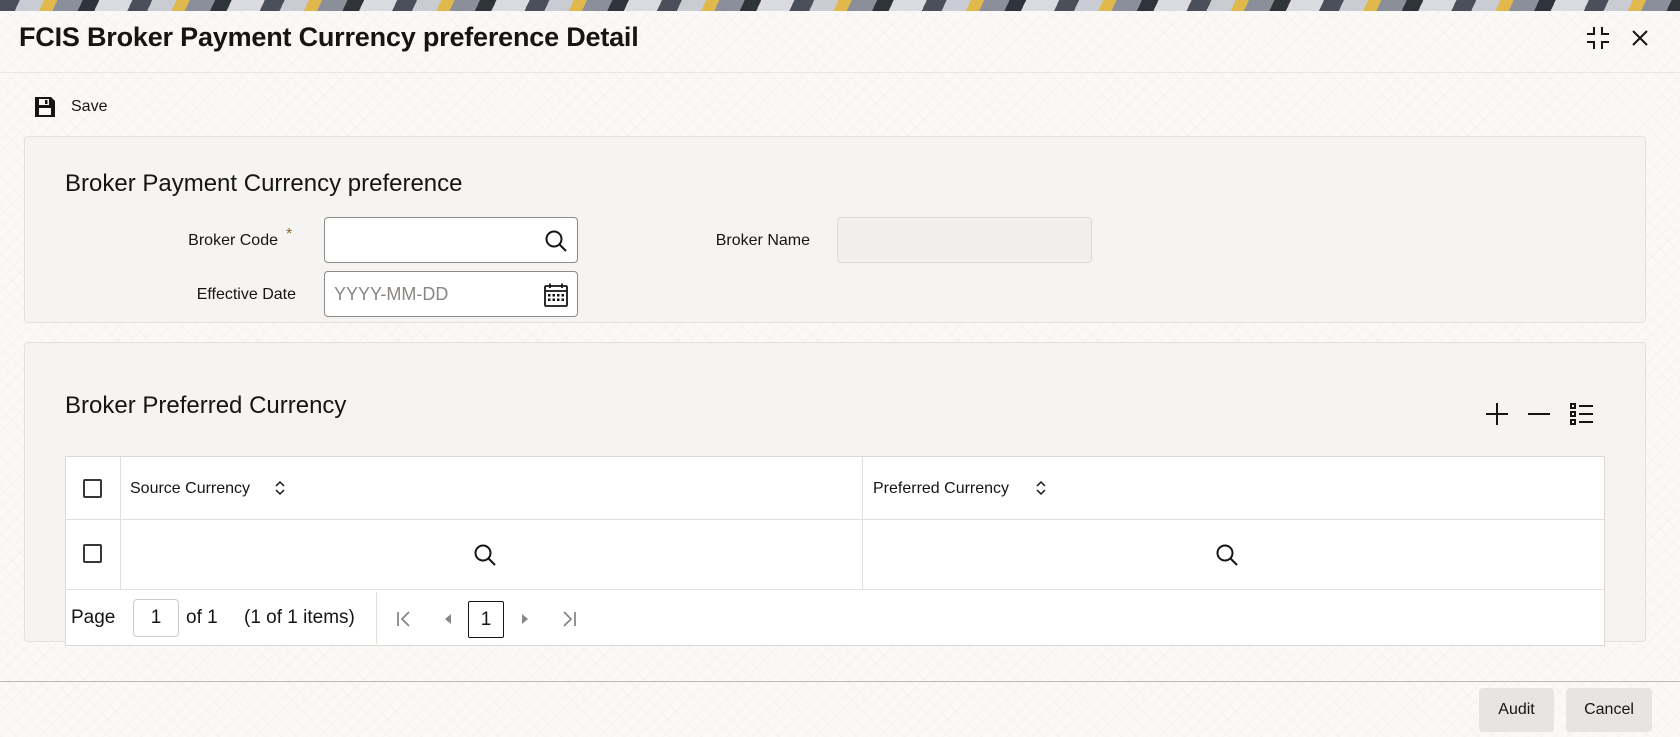 The width and height of the screenshot is (1680, 737). I want to click on page-total-label: of 1, so click(202, 617).